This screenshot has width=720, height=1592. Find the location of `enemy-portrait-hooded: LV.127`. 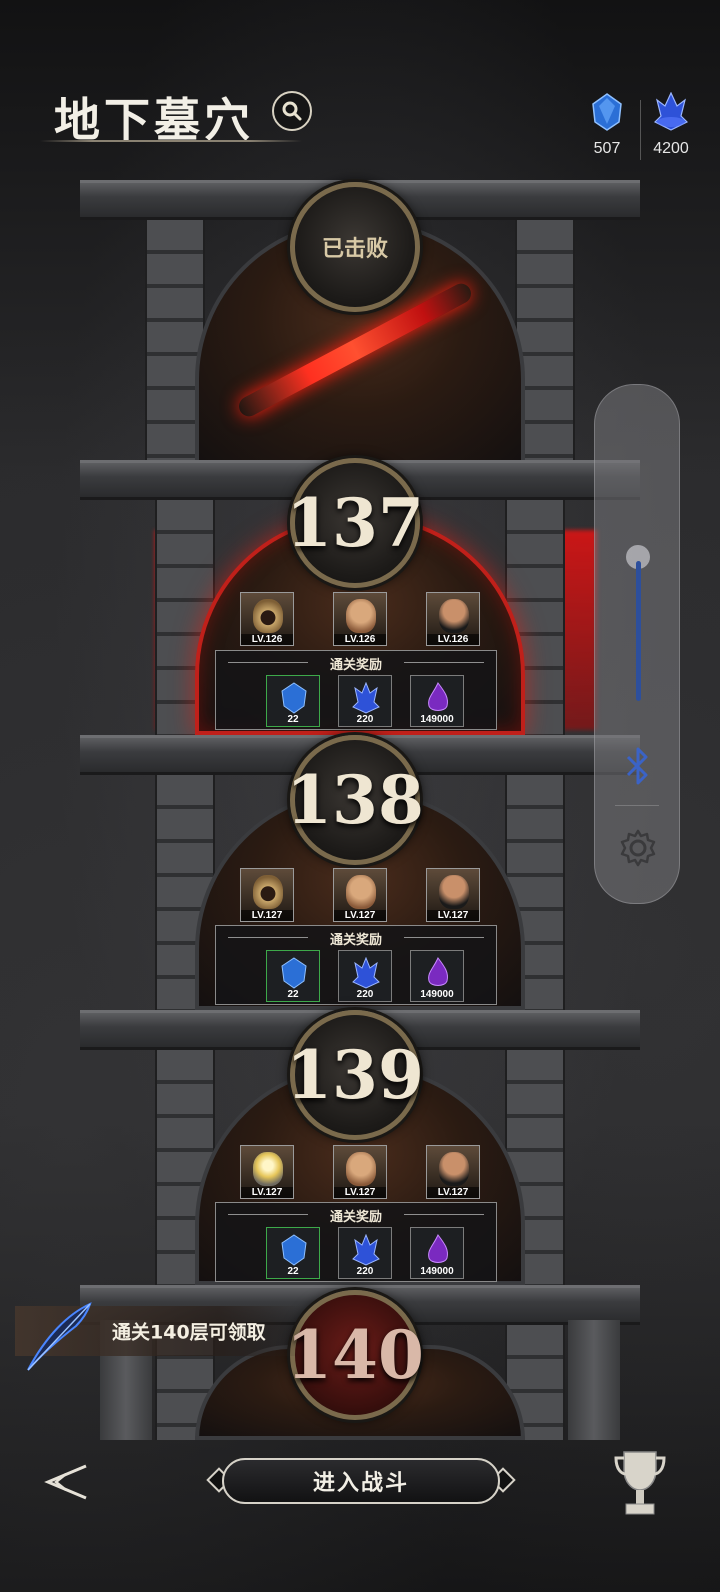

enemy-portrait-hooded: LV.127 is located at coordinates (267, 895).